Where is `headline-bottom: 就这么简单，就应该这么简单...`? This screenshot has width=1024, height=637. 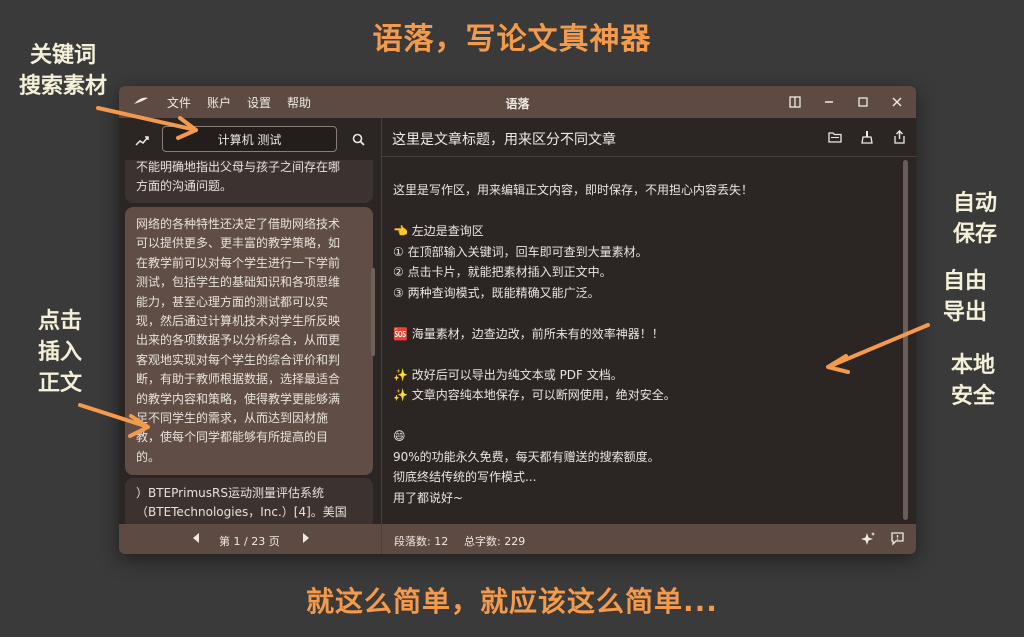
headline-bottom: 就这么简单，就应该这么简单... is located at coordinates (512, 601).